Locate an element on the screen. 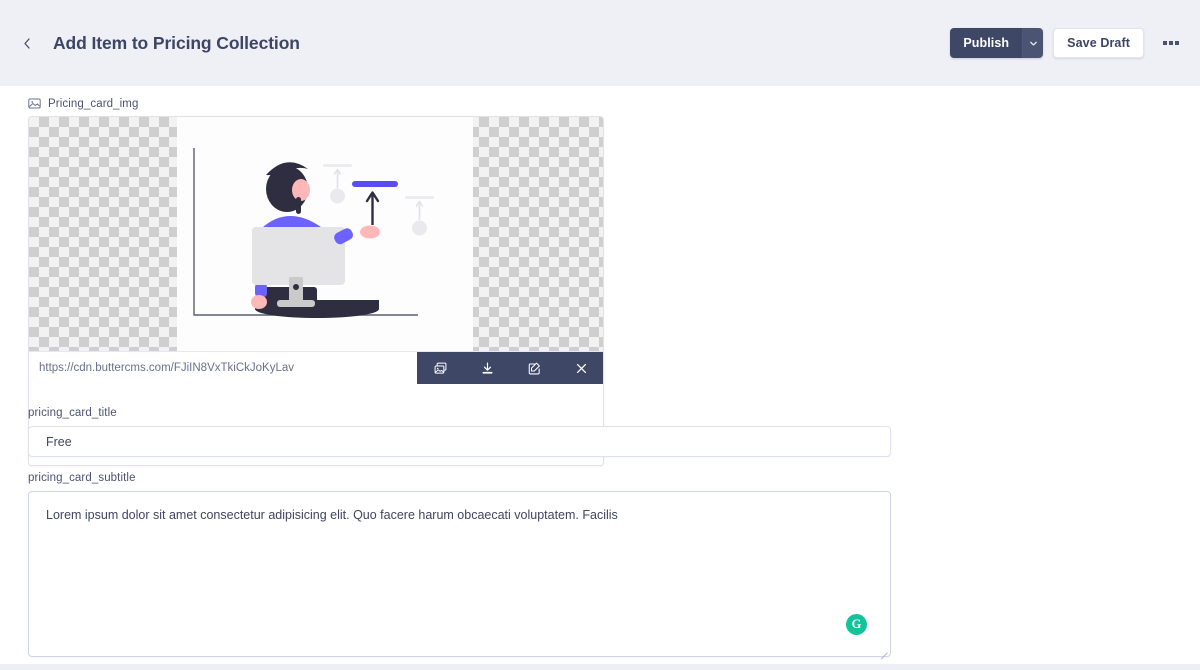 The image size is (1200, 670). chevron-down-icon is located at coordinates (1033, 43).